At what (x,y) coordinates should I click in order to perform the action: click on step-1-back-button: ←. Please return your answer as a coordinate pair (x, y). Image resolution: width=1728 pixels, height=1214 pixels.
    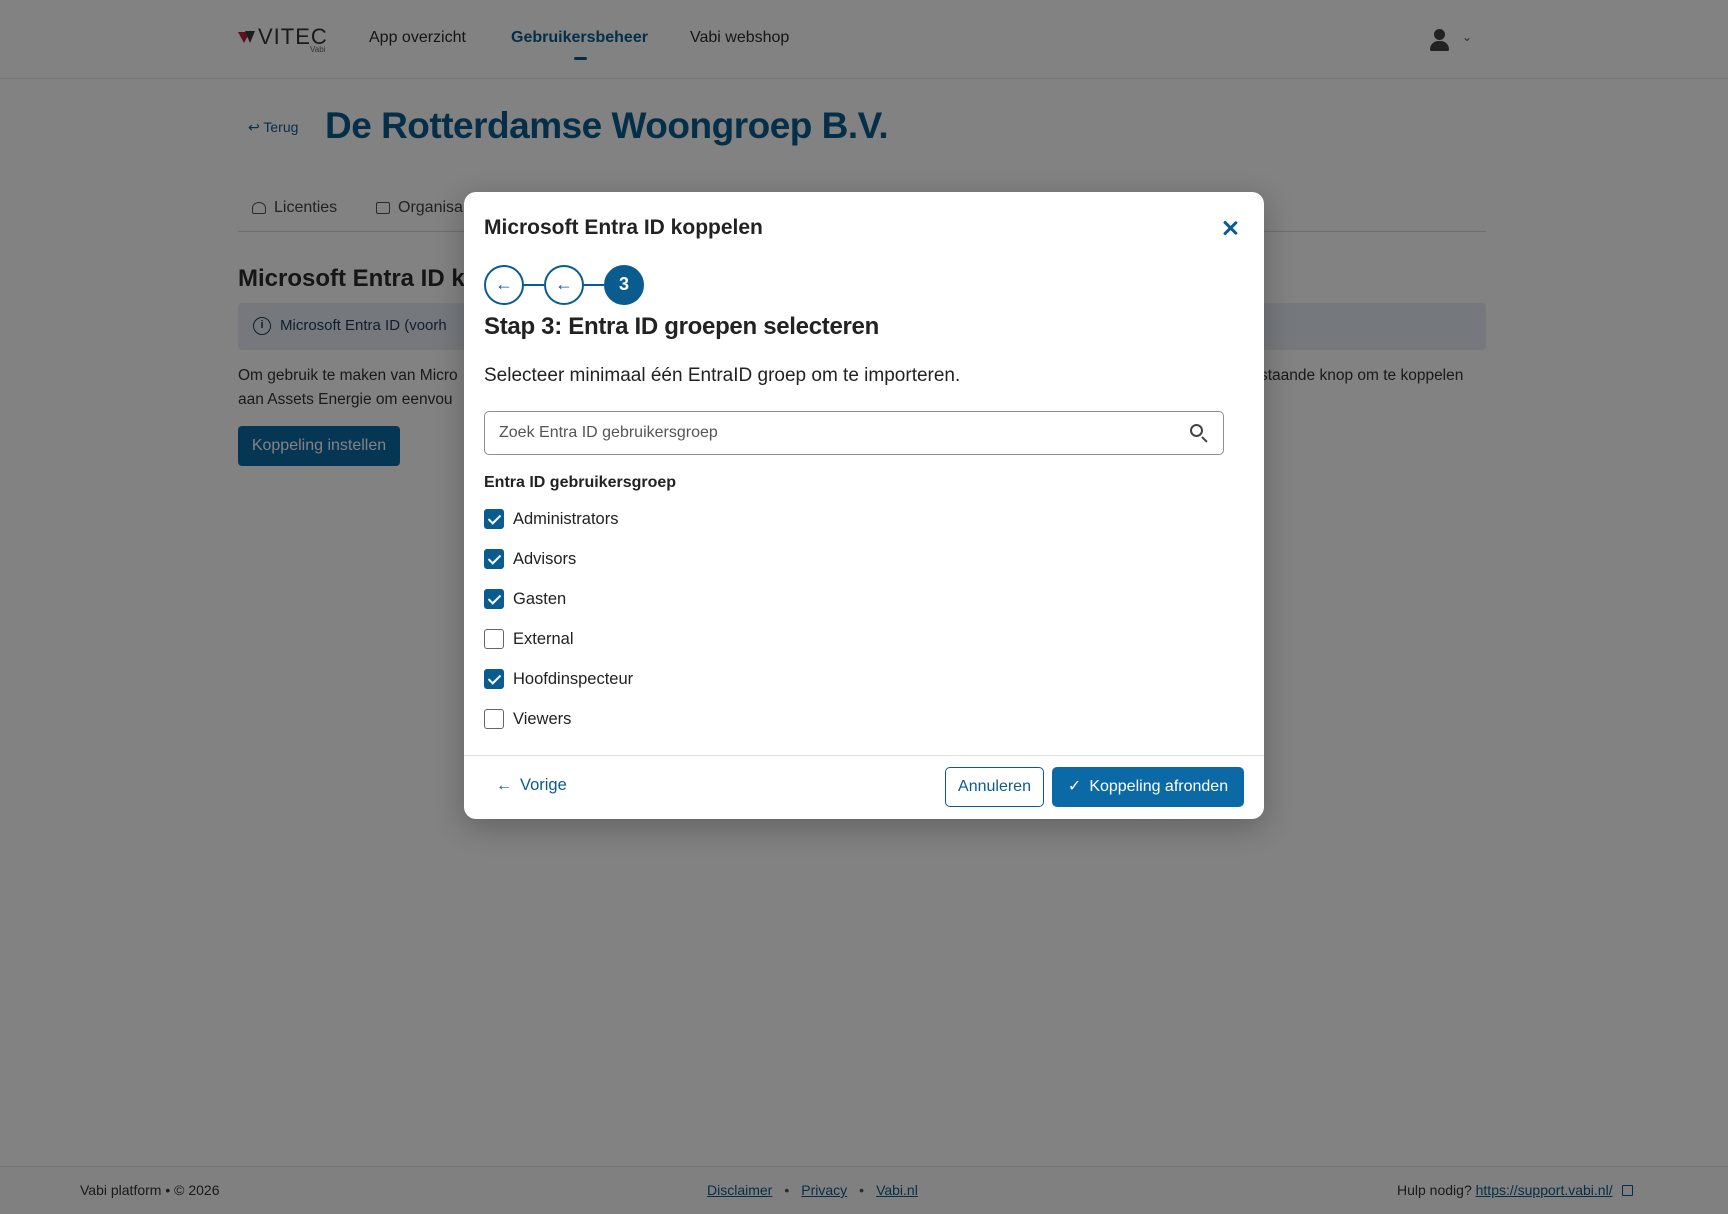
    Looking at the image, I should click on (504, 285).